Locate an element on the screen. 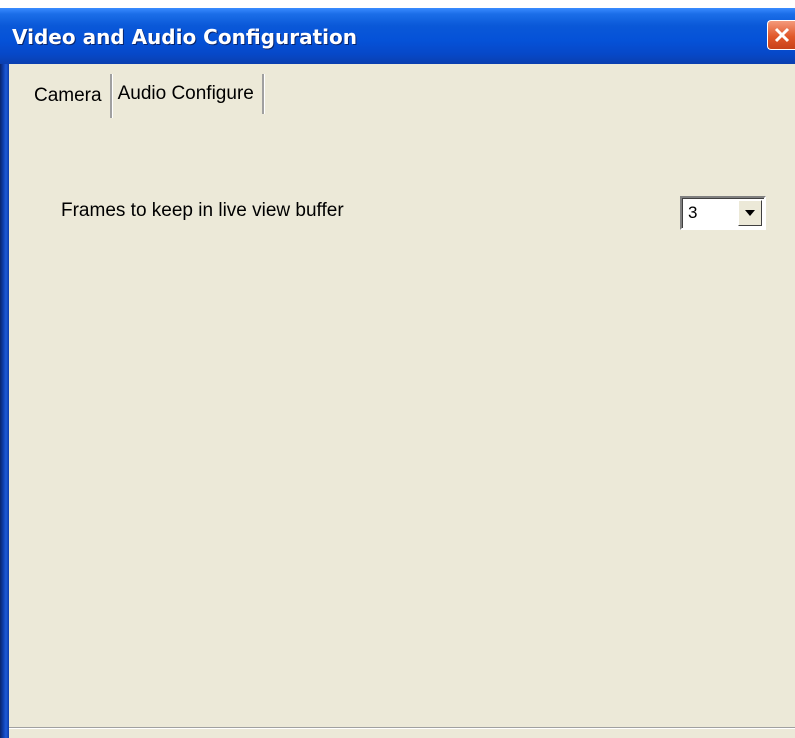 Image resolution: width=795 pixels, height=738 pixels. title-bar: Video and Audio Configuration is located at coordinates (397, 36).